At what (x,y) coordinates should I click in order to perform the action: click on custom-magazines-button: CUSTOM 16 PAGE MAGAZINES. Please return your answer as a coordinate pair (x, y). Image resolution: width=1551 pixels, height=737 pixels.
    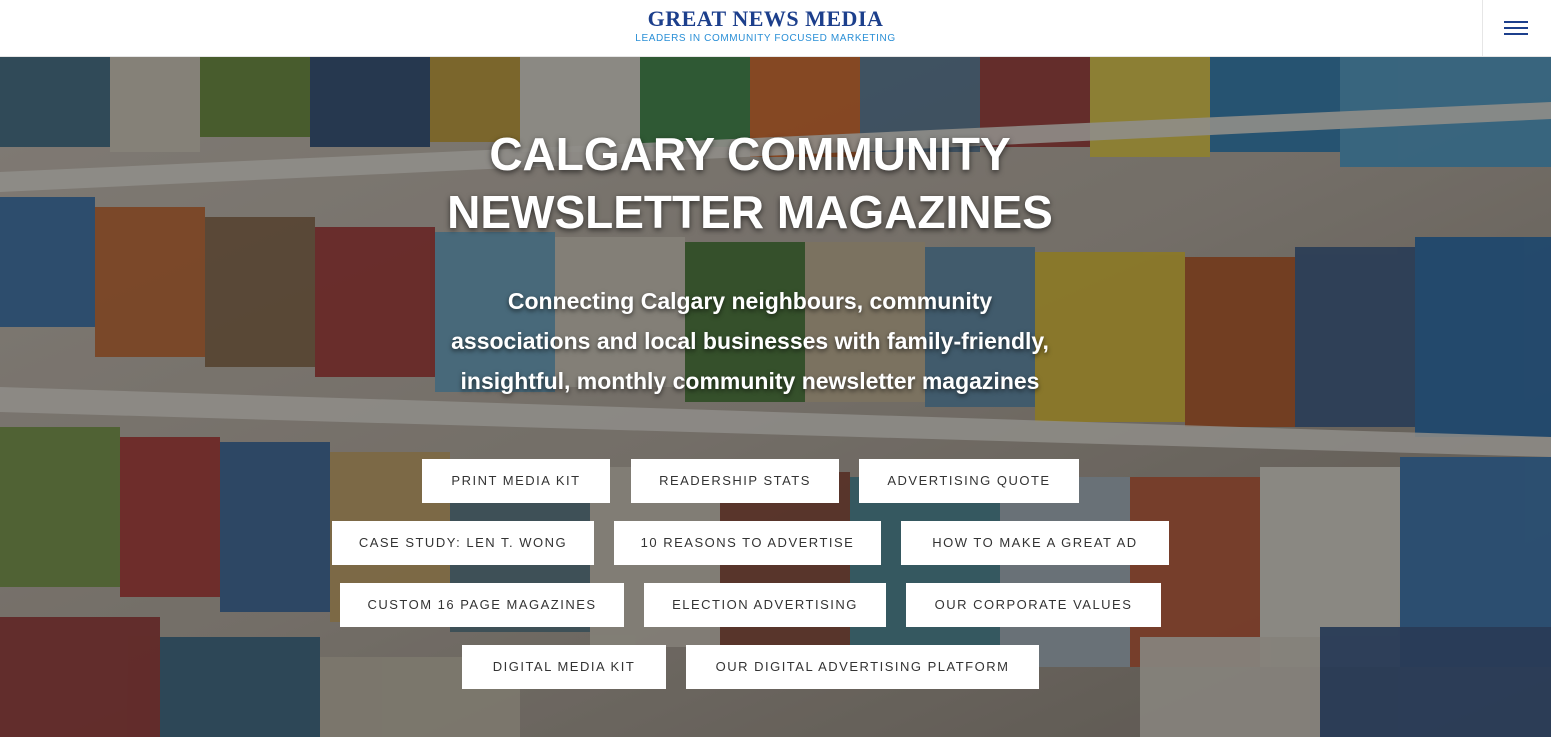
    Looking at the image, I should click on (482, 605).